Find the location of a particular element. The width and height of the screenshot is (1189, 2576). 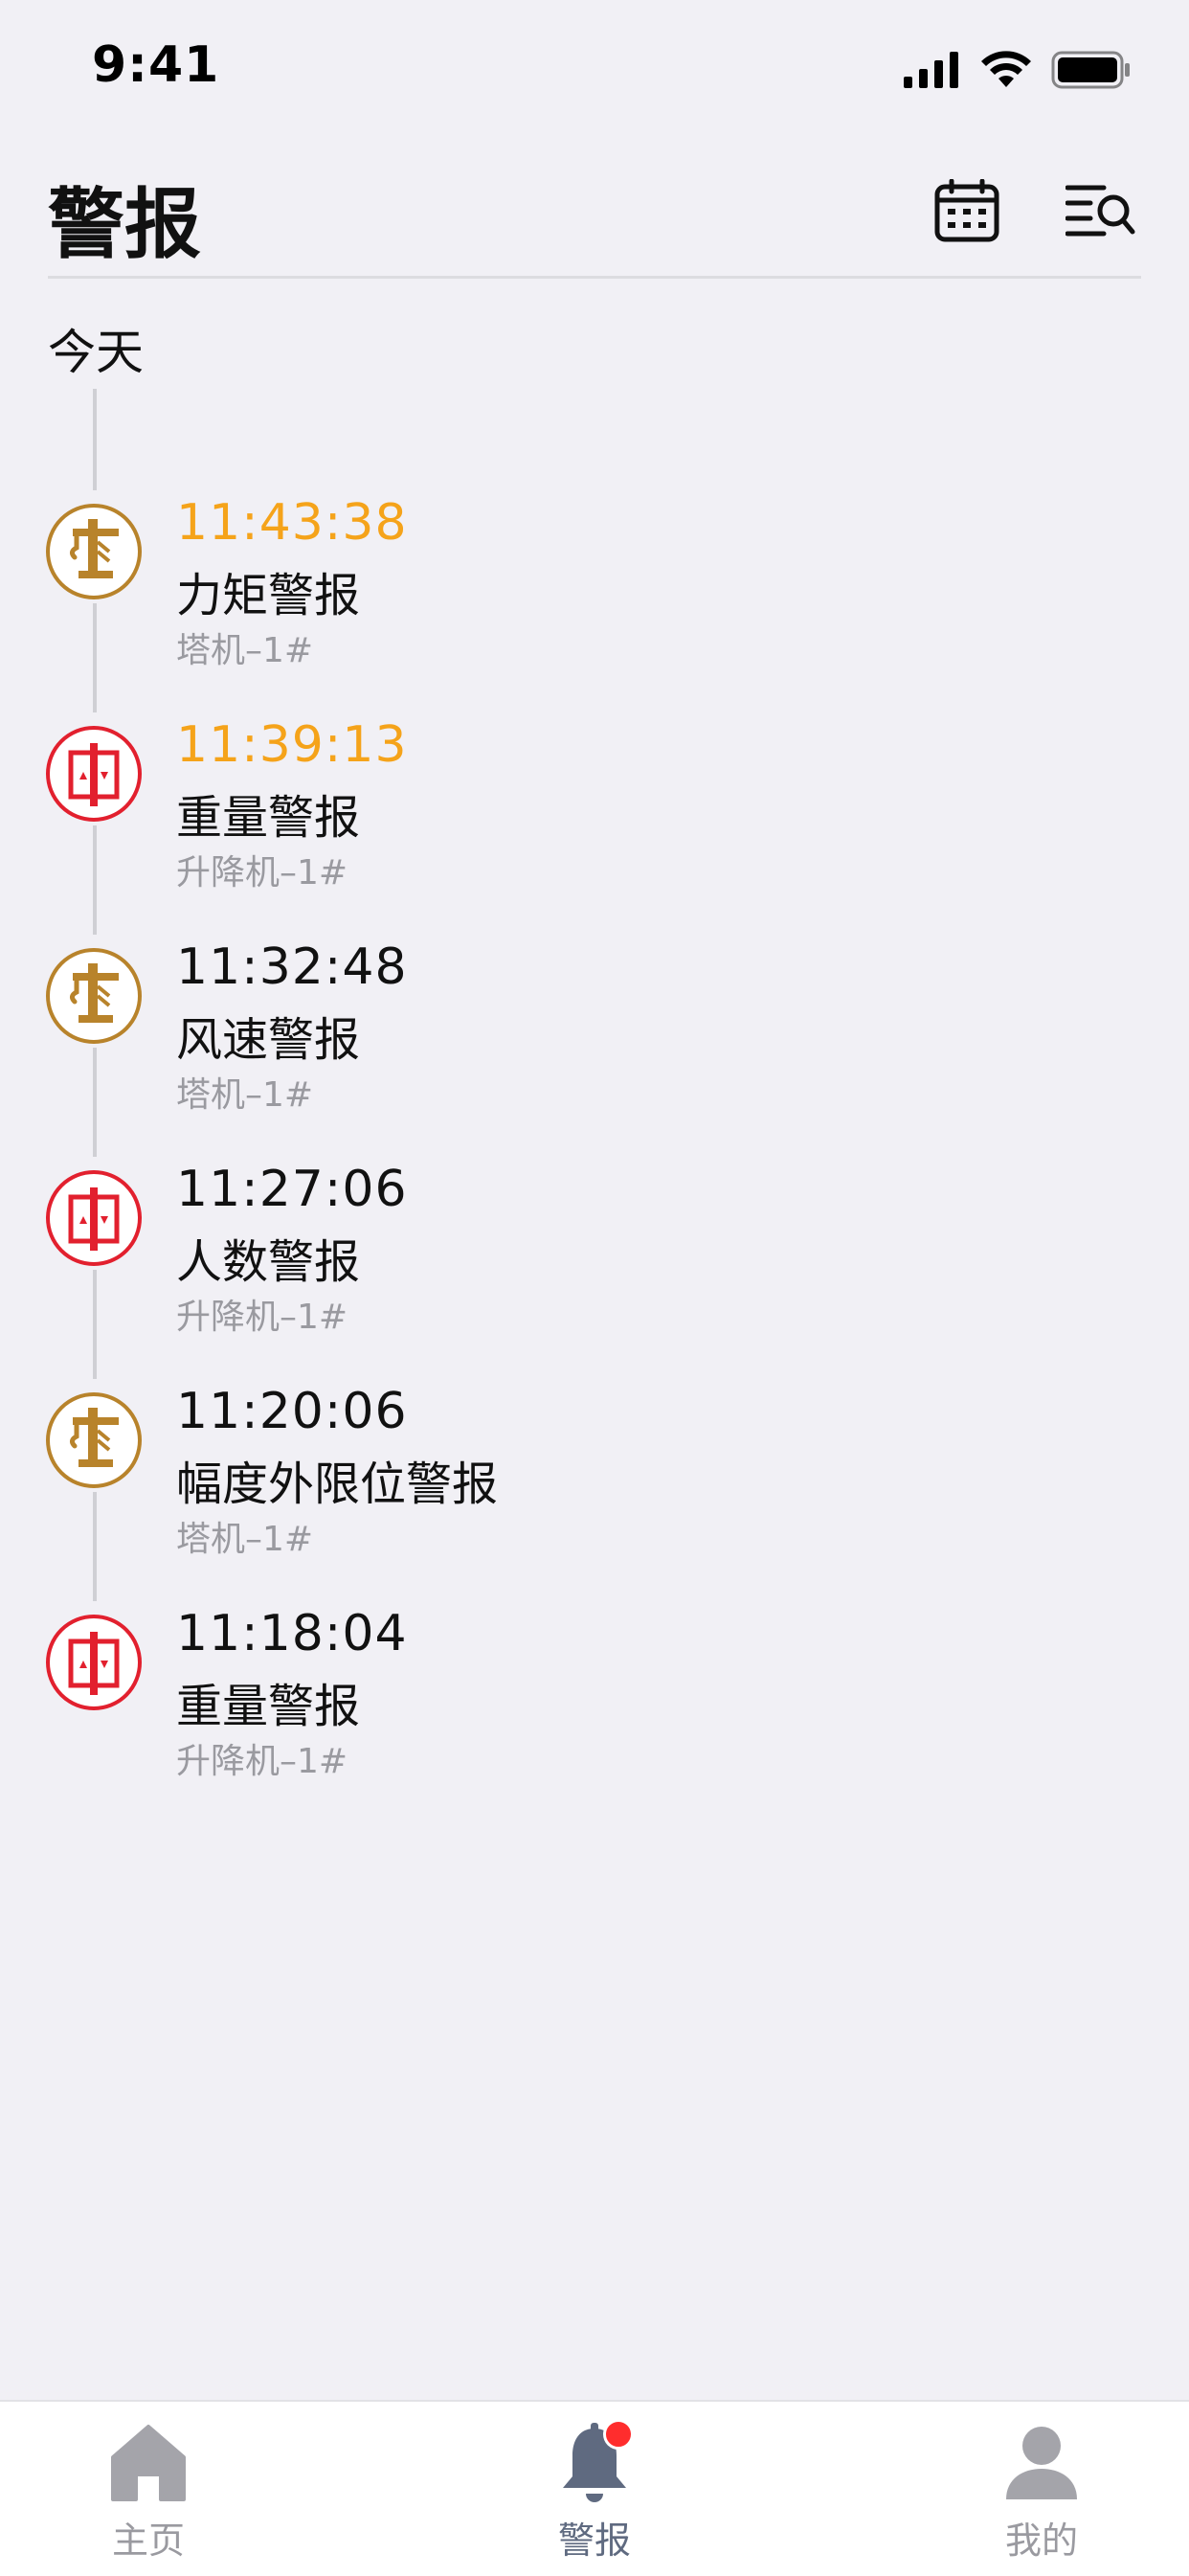

status-icons is located at coordinates (1018, 70).